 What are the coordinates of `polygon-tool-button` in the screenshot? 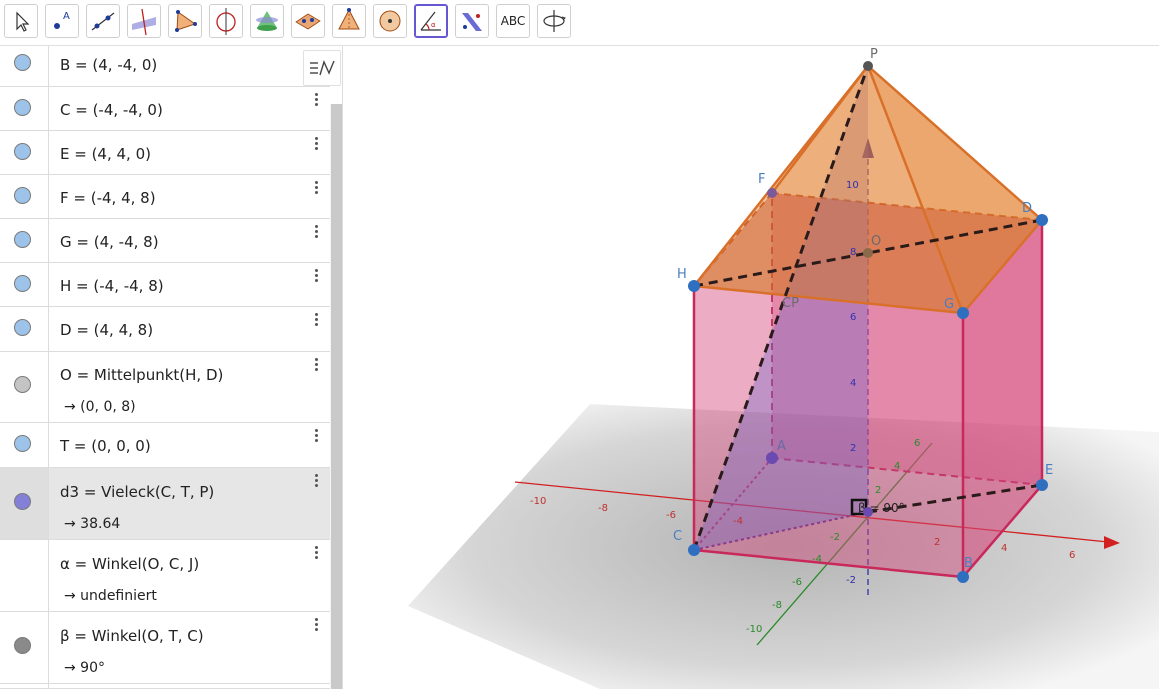 It's located at (185, 21).